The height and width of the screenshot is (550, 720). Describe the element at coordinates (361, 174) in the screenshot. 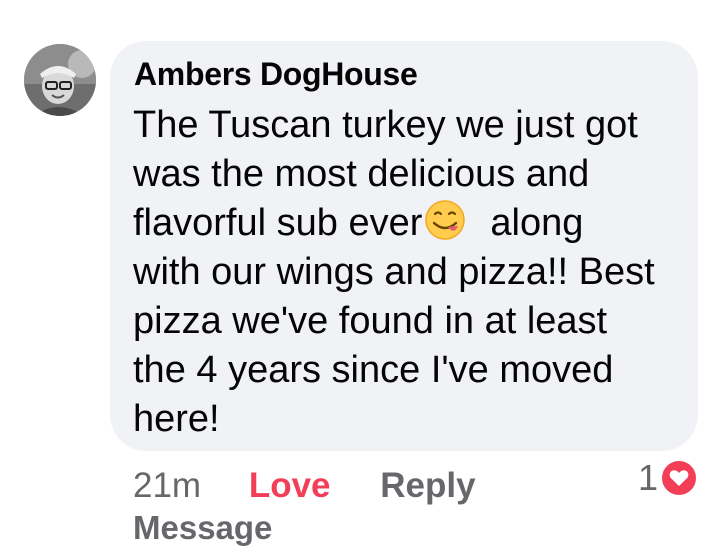

I see `comment-line: was the most delicious and` at that location.